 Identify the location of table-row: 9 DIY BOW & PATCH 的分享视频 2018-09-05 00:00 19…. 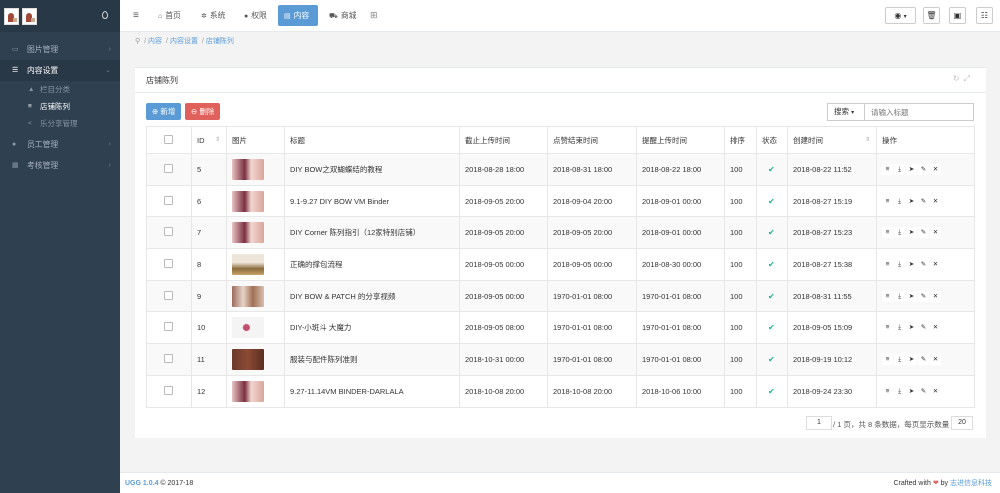
(560, 296).